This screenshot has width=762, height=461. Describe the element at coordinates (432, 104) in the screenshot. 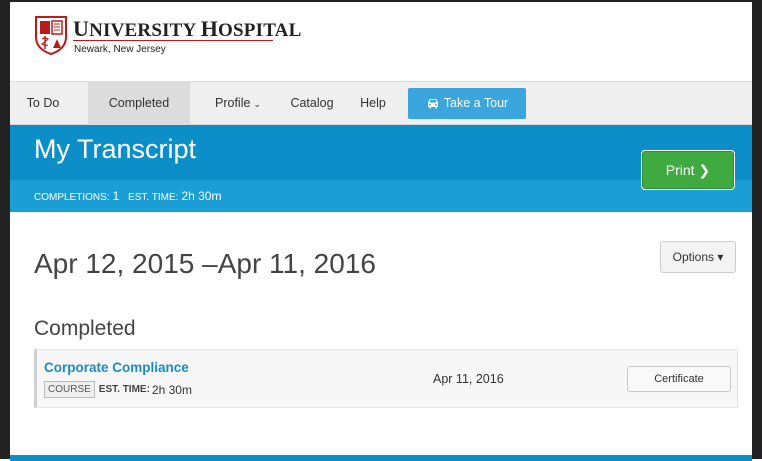

I see `car-icon` at that location.